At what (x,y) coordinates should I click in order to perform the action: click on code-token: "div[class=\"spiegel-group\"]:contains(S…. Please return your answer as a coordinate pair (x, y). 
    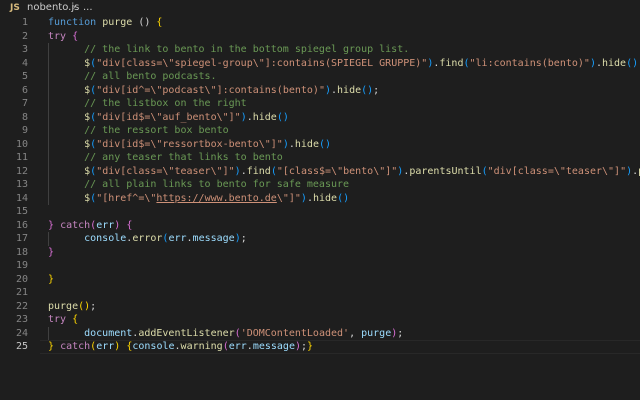
    Looking at the image, I should click on (262, 63).